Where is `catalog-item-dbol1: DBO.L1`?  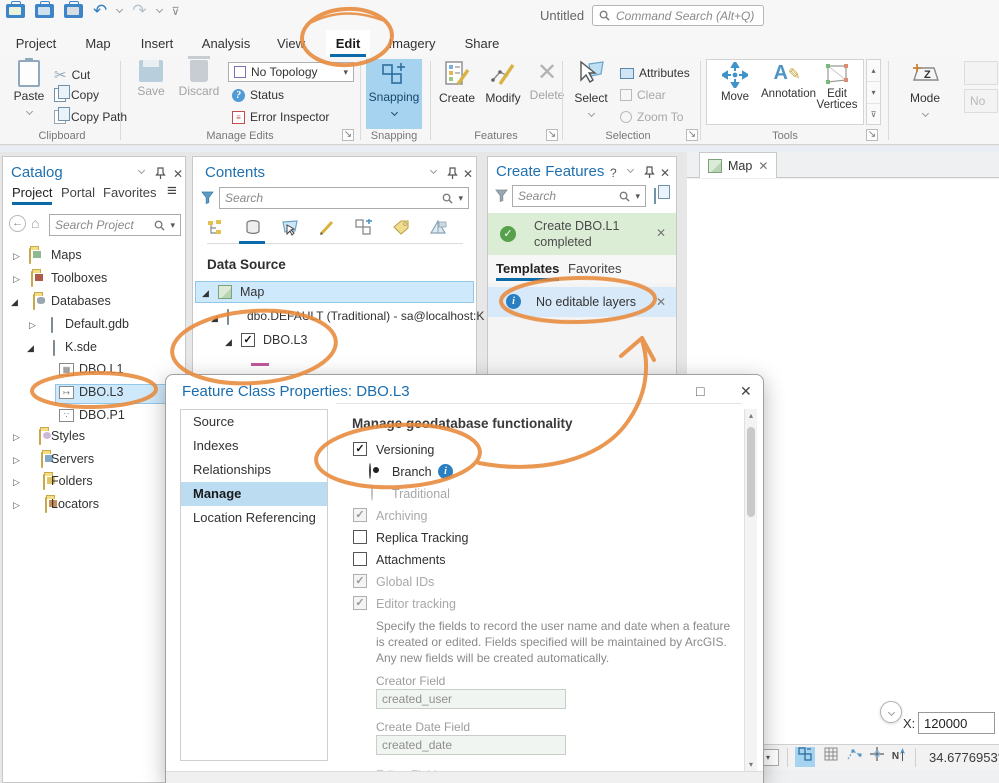
catalog-item-dbol1: DBO.L1 is located at coordinates (101, 369).